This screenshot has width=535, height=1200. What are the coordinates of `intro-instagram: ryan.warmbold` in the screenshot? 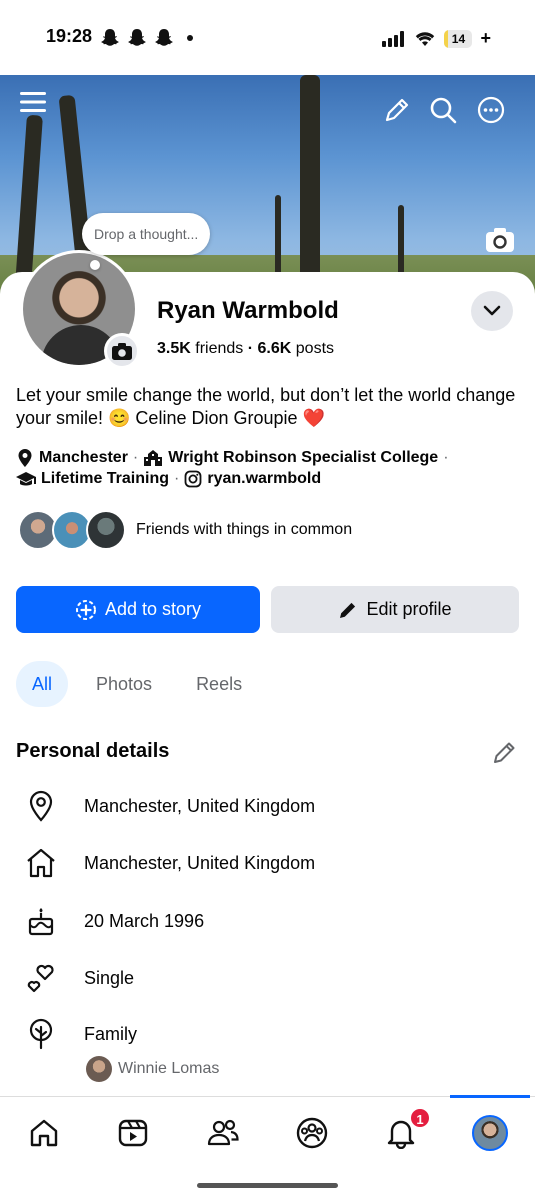 It's located at (264, 479).